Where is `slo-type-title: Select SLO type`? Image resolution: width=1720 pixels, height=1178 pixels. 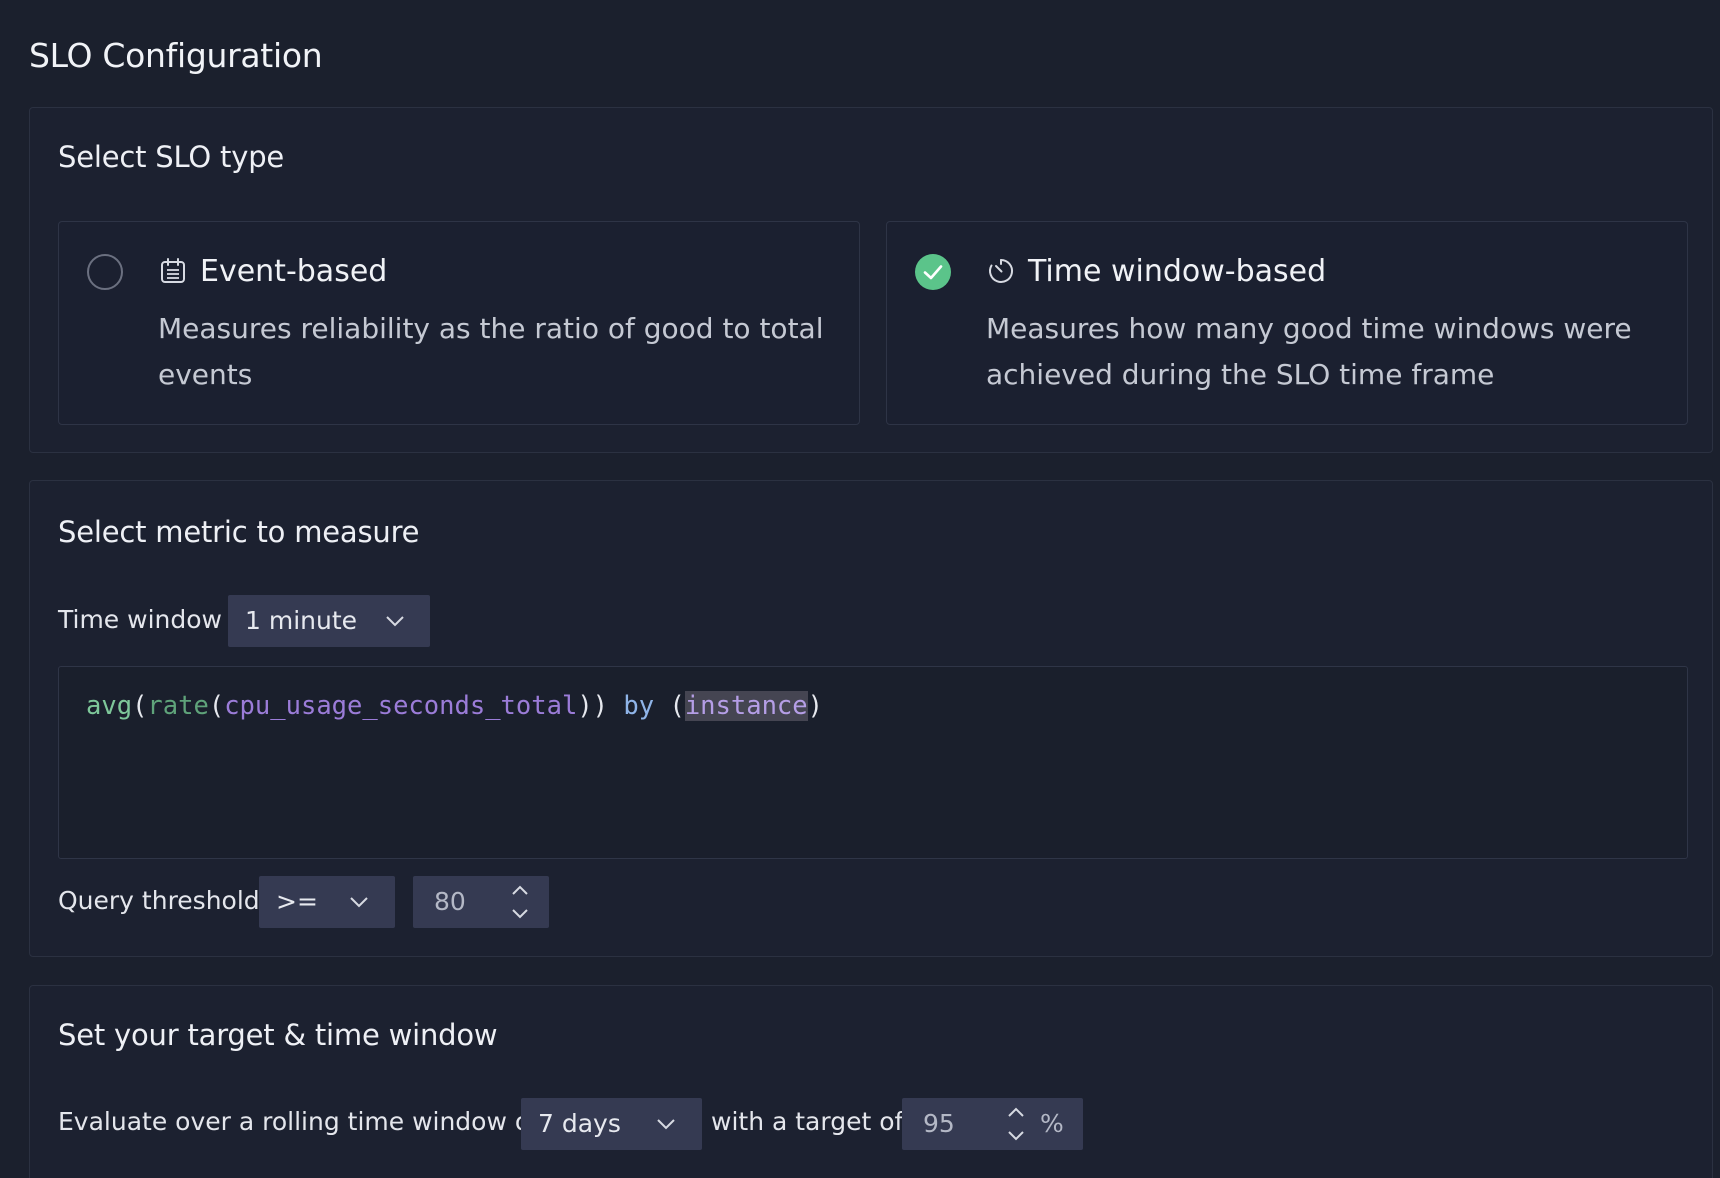
slo-type-title: Select SLO type is located at coordinates (171, 157).